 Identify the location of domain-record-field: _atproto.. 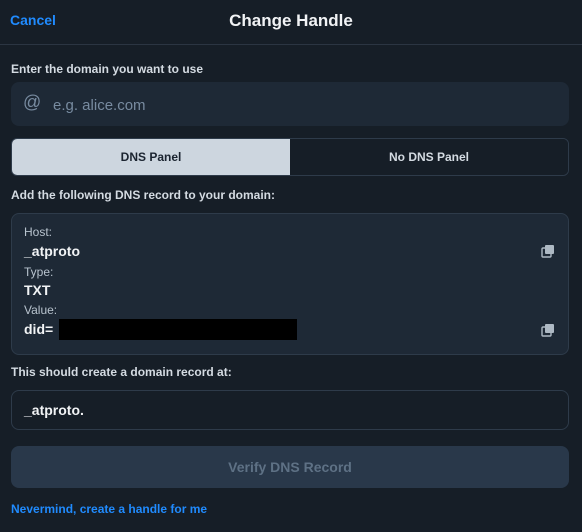
(290, 410).